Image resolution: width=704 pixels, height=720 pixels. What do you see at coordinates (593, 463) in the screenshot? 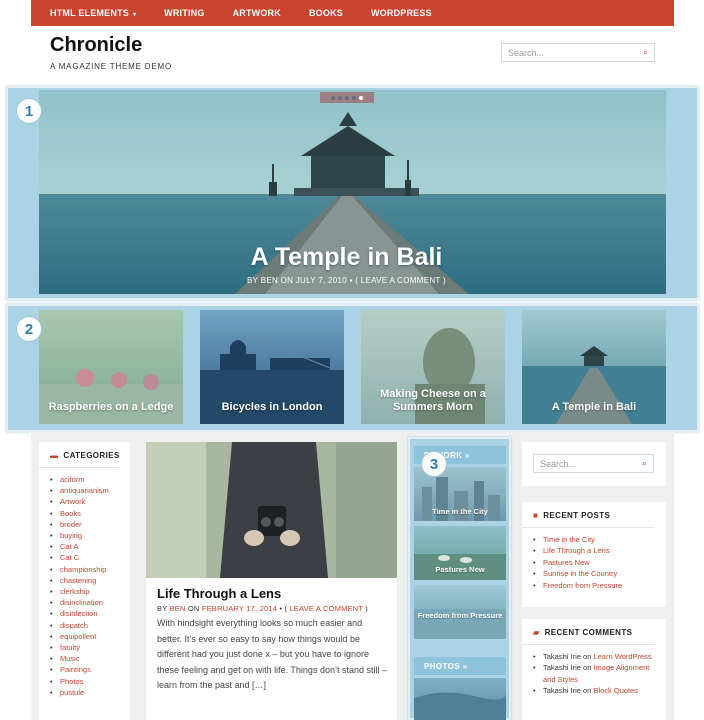
I see `sidebar-search-input: Search... ⌕` at bounding box center [593, 463].